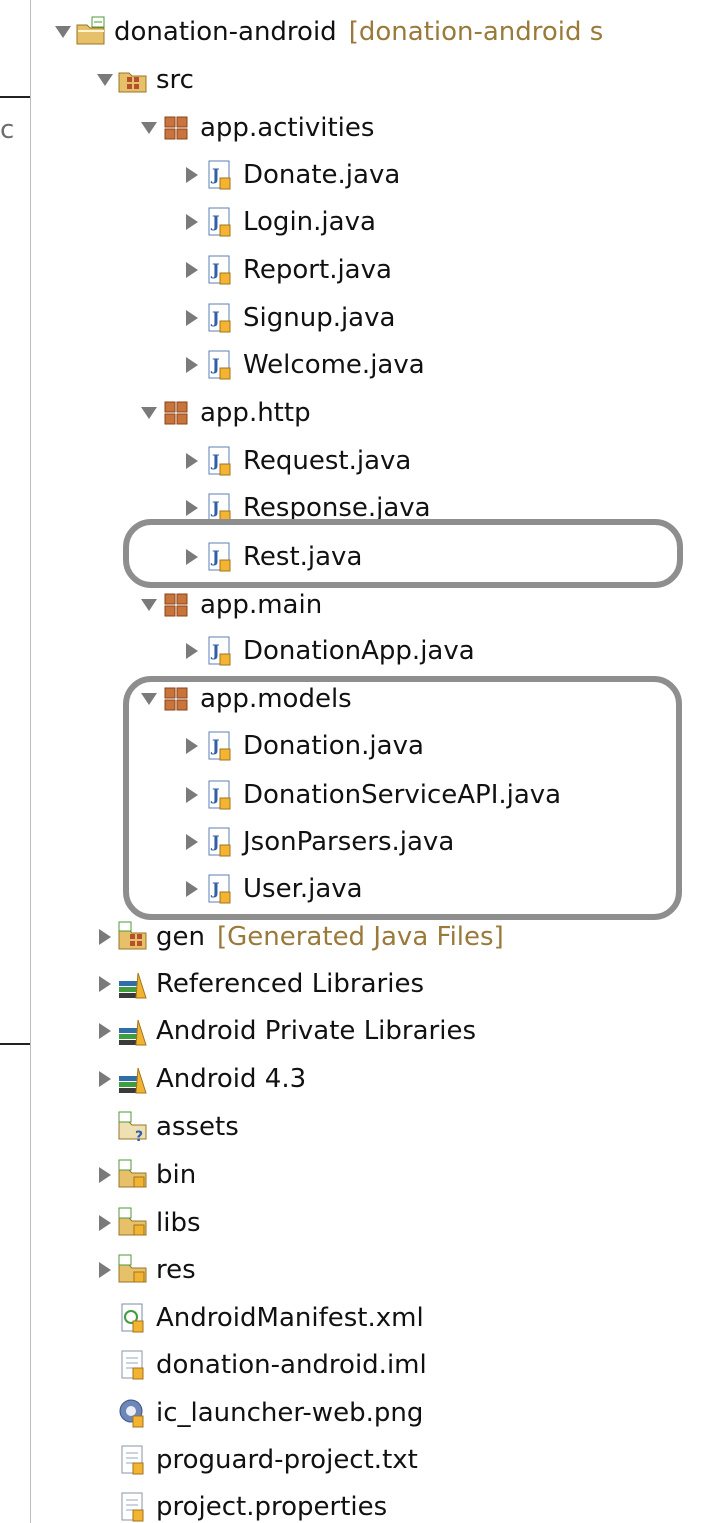 The width and height of the screenshot is (720, 1523). Describe the element at coordinates (375, 461) in the screenshot. I see `tree-item: J Request.java` at that location.